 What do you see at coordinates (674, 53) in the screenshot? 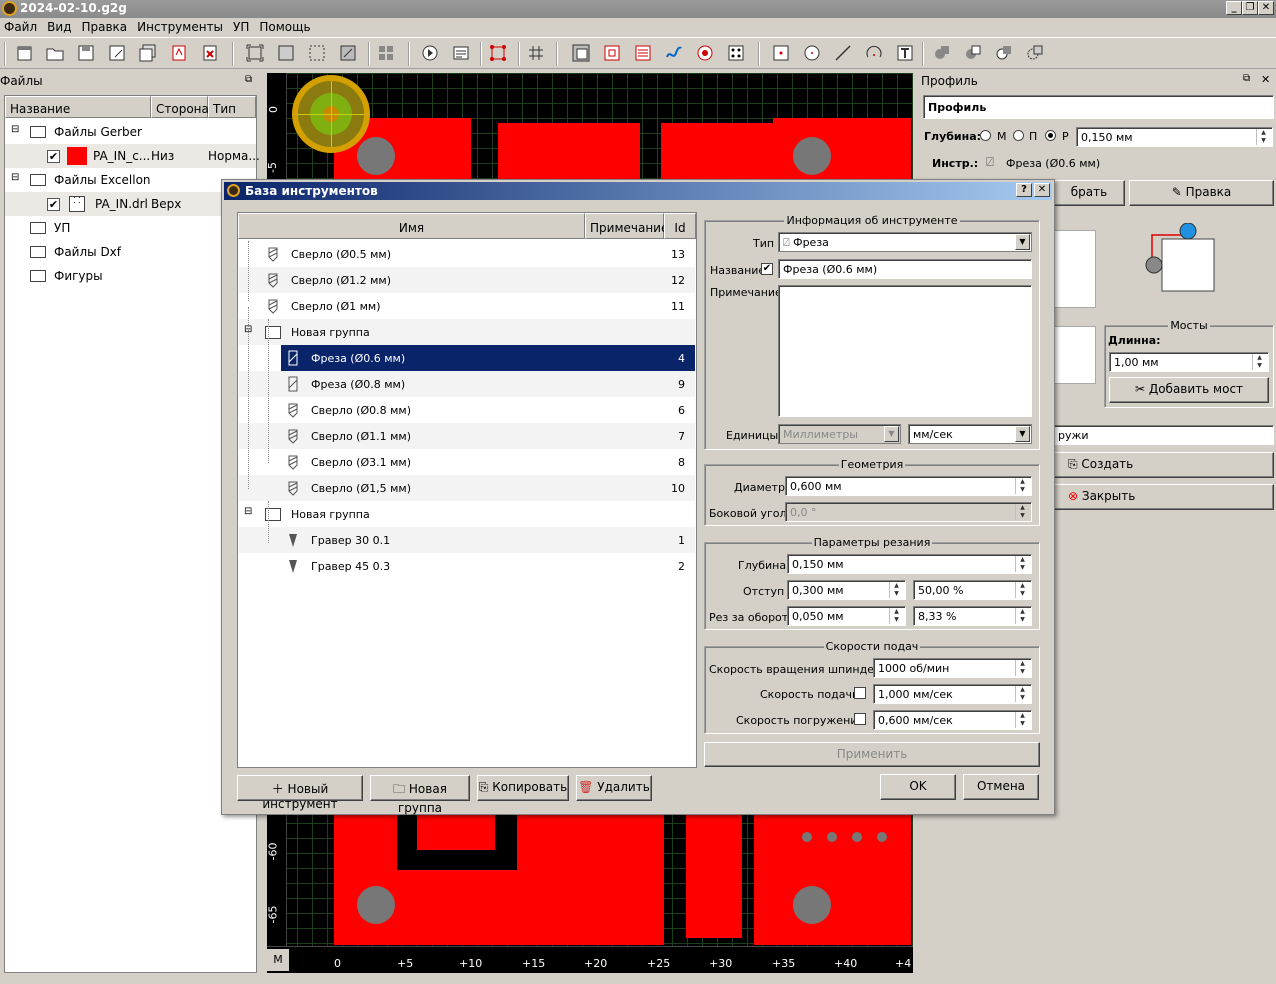
I see `thermal-tool-icon` at bounding box center [674, 53].